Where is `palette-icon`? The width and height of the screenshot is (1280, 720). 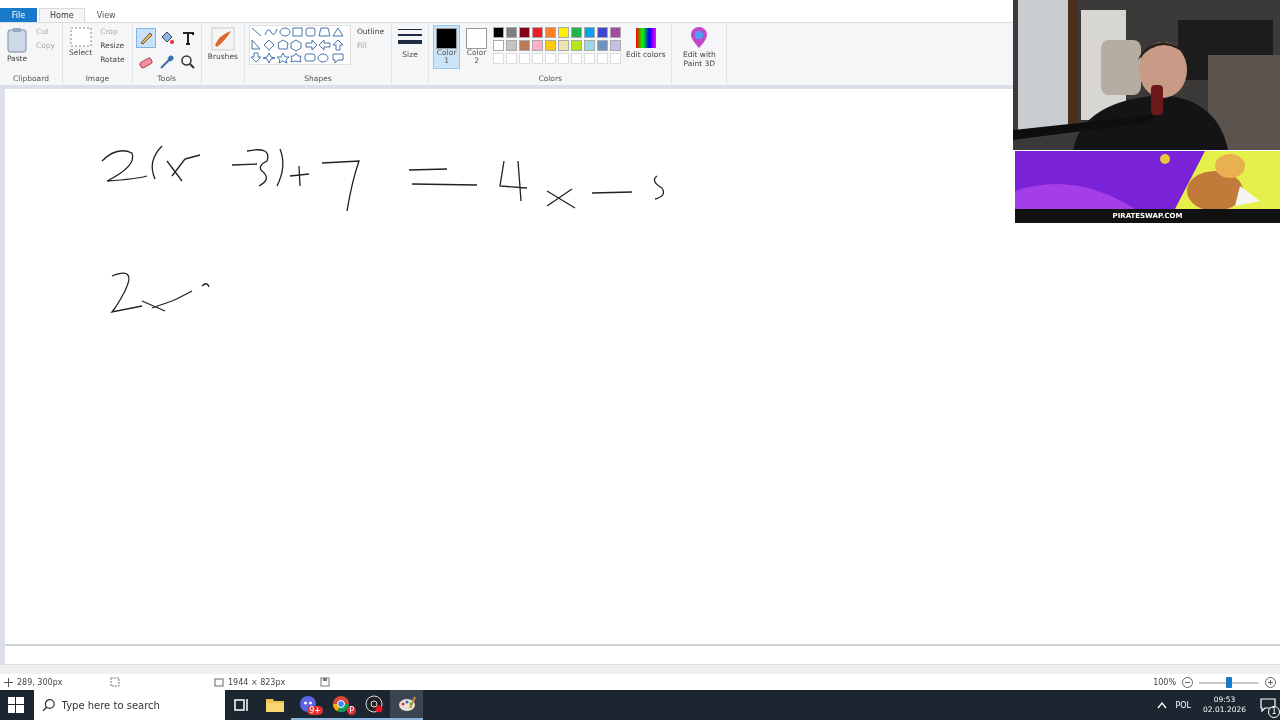
palette-icon is located at coordinates (406, 704).